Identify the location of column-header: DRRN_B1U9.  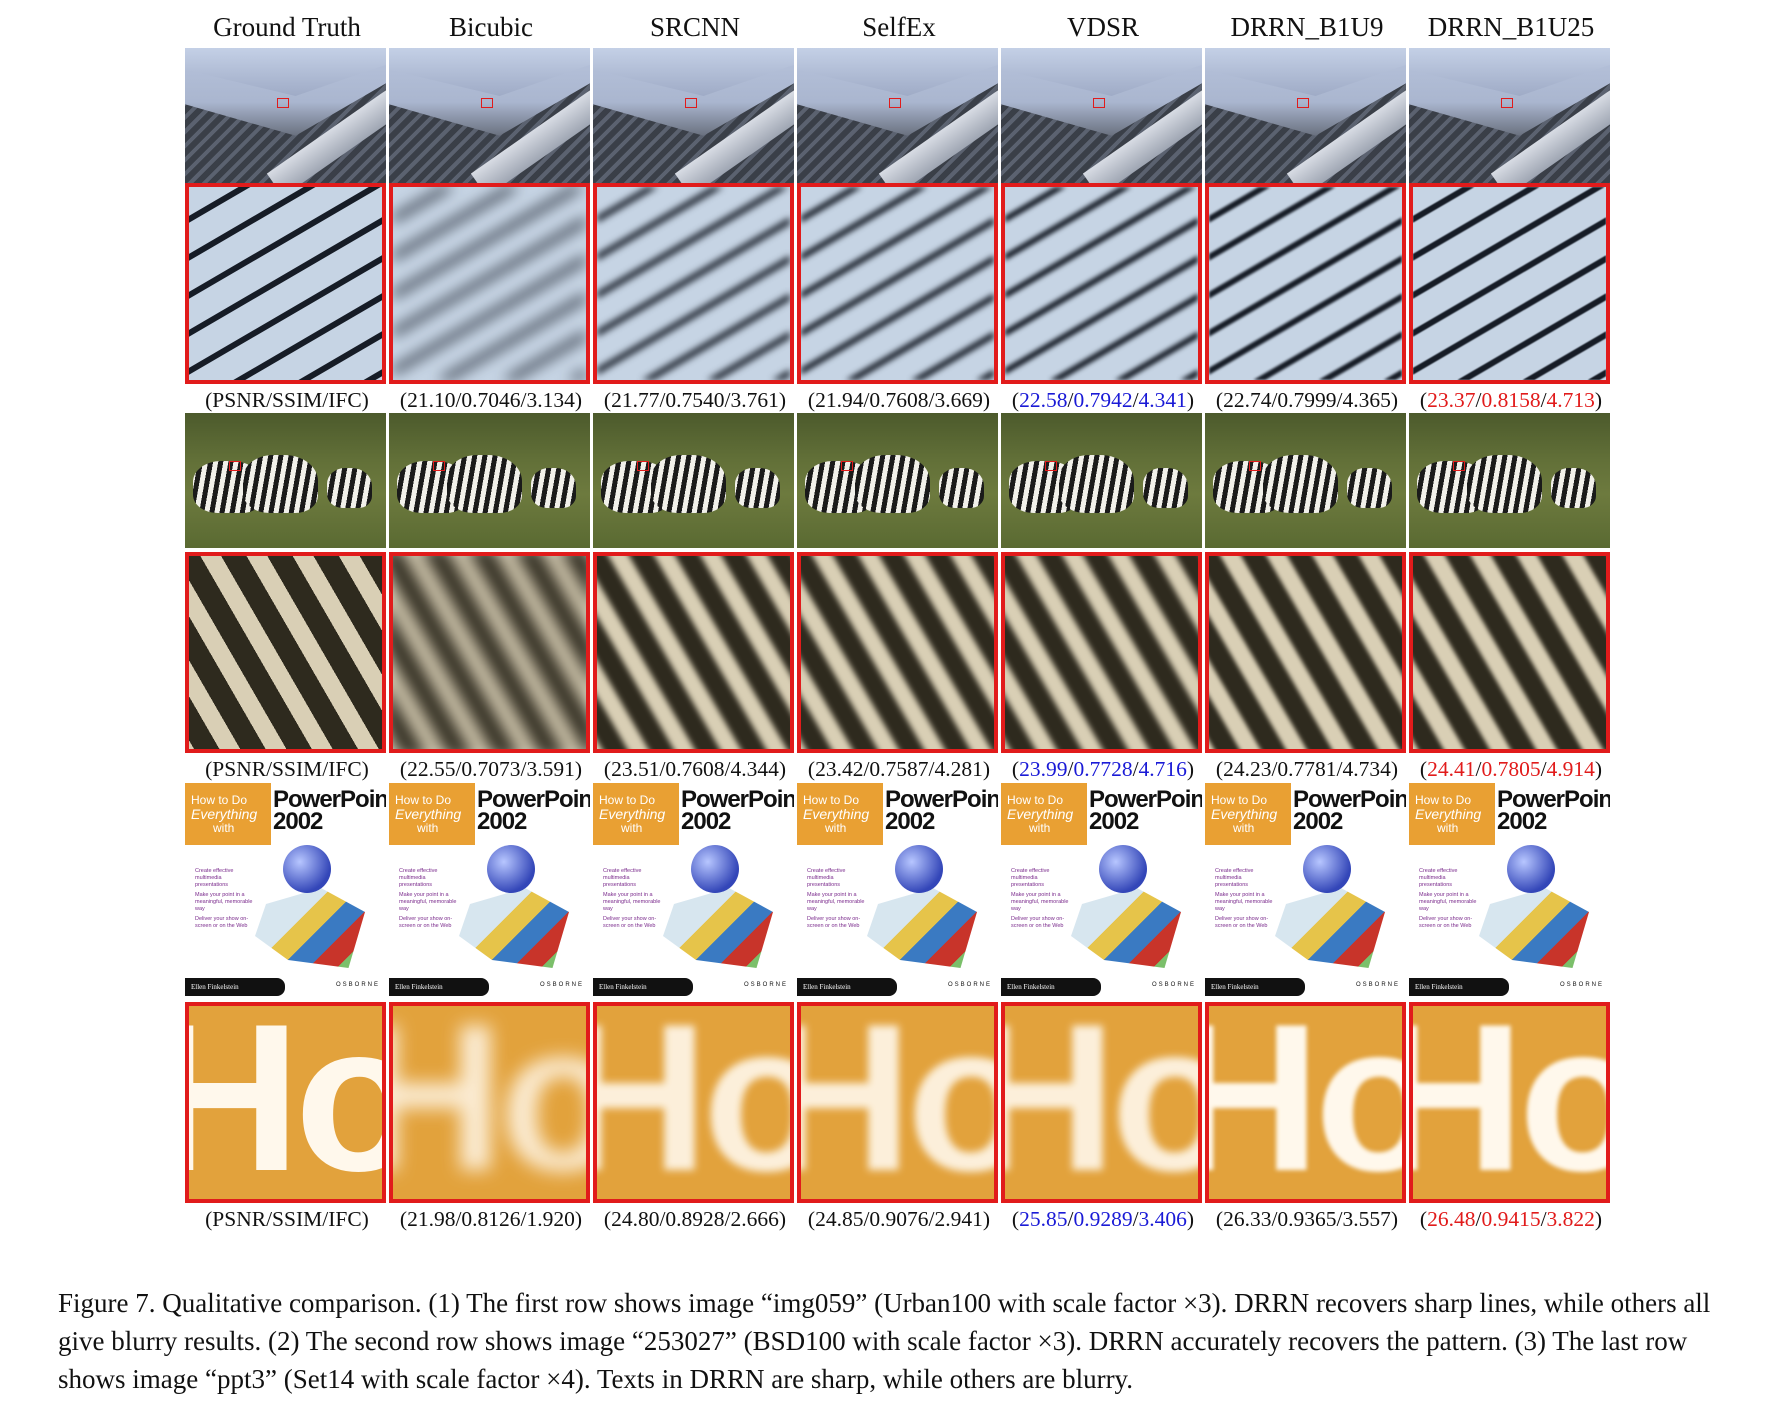
(1307, 27).